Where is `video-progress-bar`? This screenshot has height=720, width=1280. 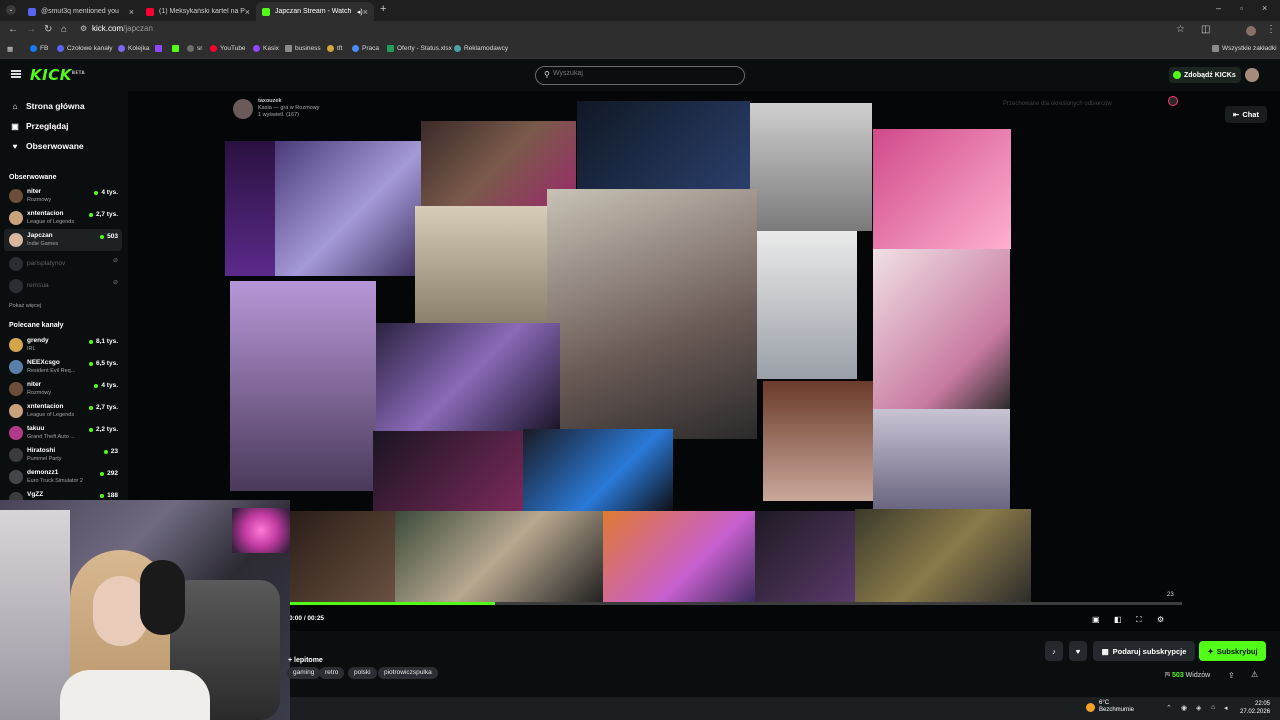
video-progress-bar is located at coordinates (736, 603).